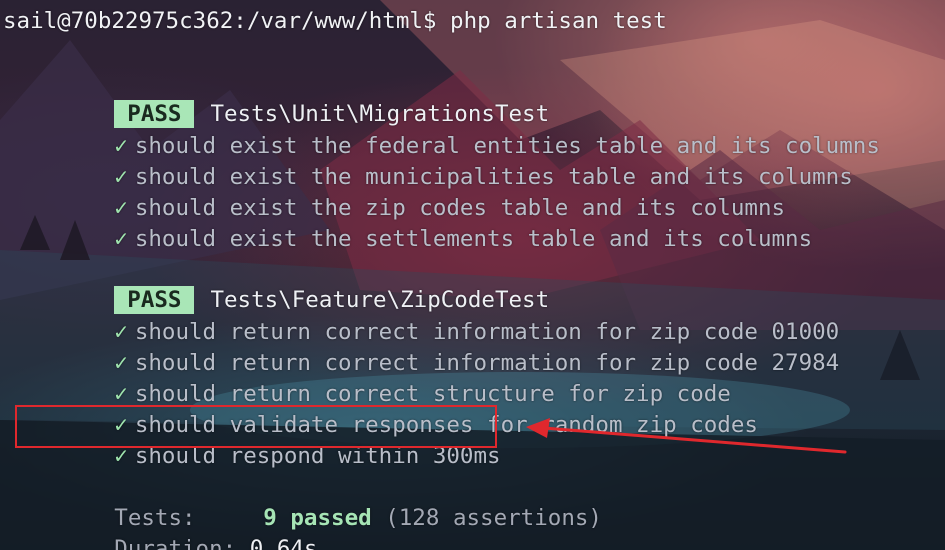 This screenshot has height=550, width=945. Describe the element at coordinates (283, 543) in the screenshot. I see `summary-duration-value: 0.64s` at that location.